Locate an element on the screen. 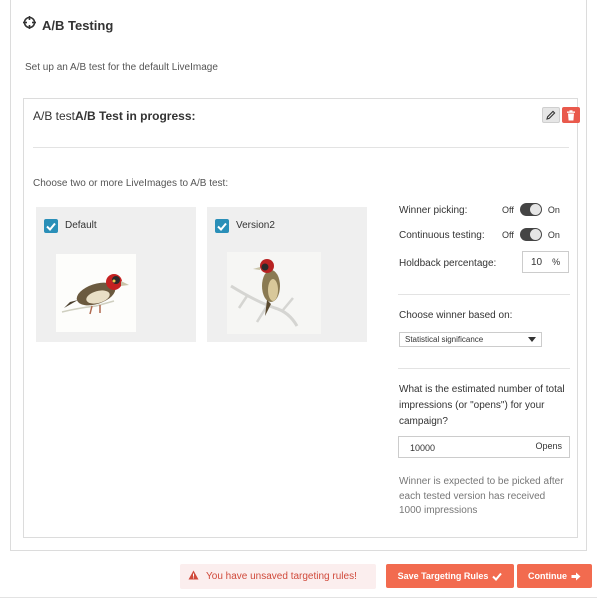 Image resolution: width=597 pixels, height=600 pixels. edit-test-button is located at coordinates (551, 115).